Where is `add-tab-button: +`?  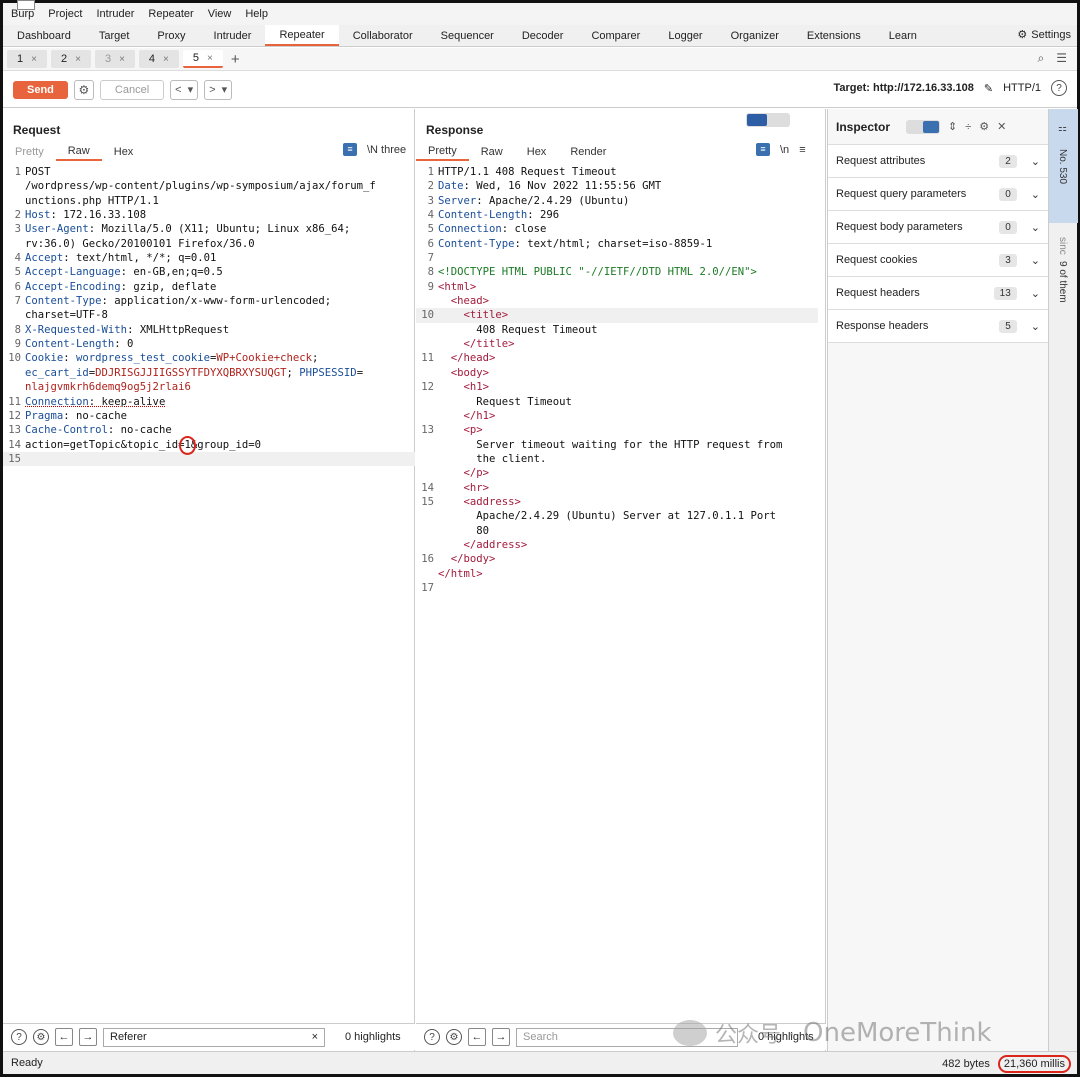
add-tab-button: + is located at coordinates (235, 59).